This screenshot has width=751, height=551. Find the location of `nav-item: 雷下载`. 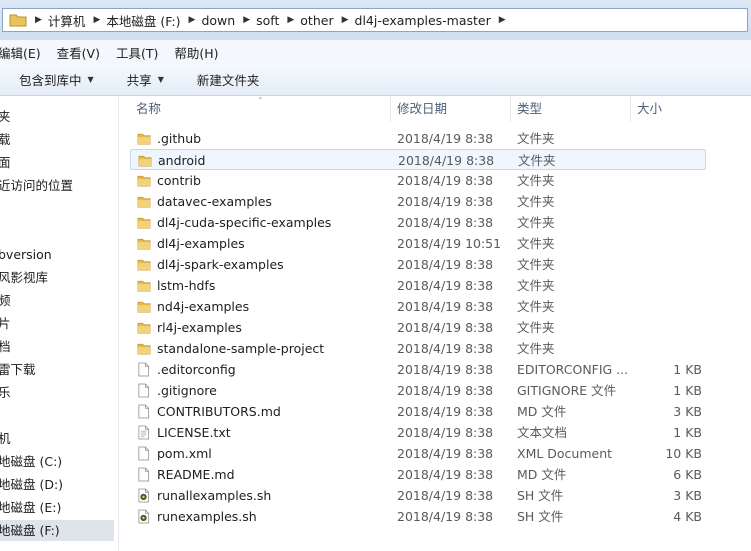

nav-item: 雷下载 is located at coordinates (57, 369).